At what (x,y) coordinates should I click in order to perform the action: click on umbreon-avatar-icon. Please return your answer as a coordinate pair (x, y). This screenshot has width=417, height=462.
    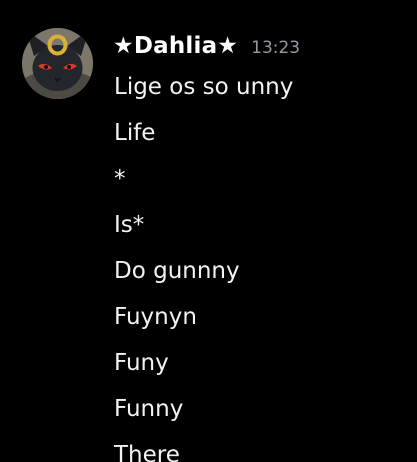
    Looking at the image, I should click on (57, 63).